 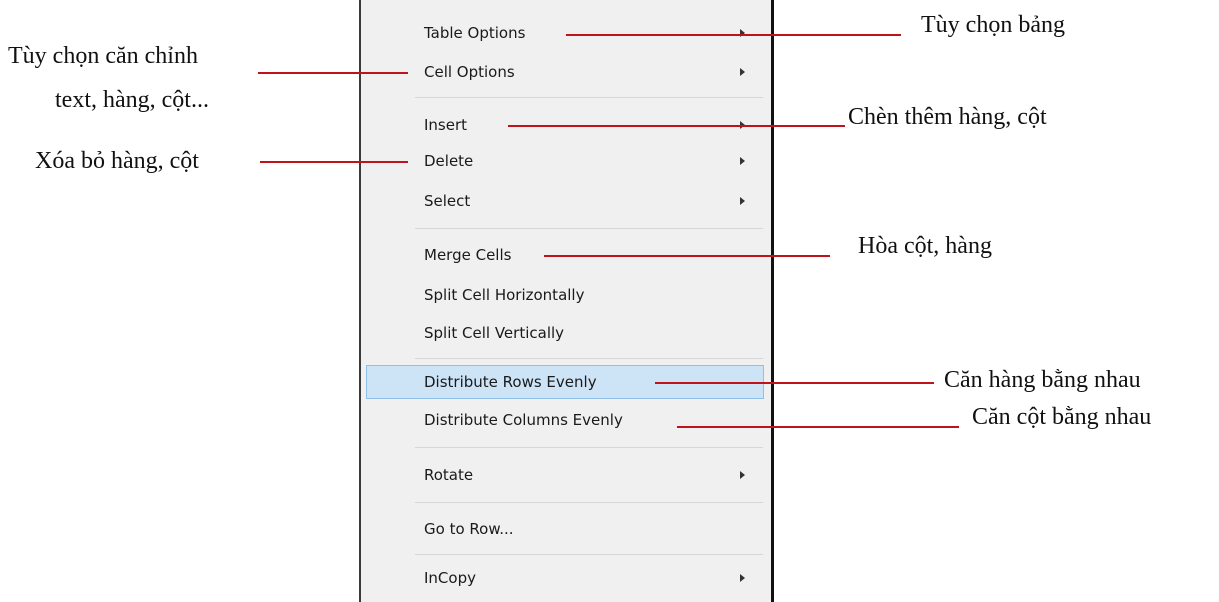 What do you see at coordinates (523, 420) in the screenshot?
I see `menu-item-label: Distribute Columns Evenly` at bounding box center [523, 420].